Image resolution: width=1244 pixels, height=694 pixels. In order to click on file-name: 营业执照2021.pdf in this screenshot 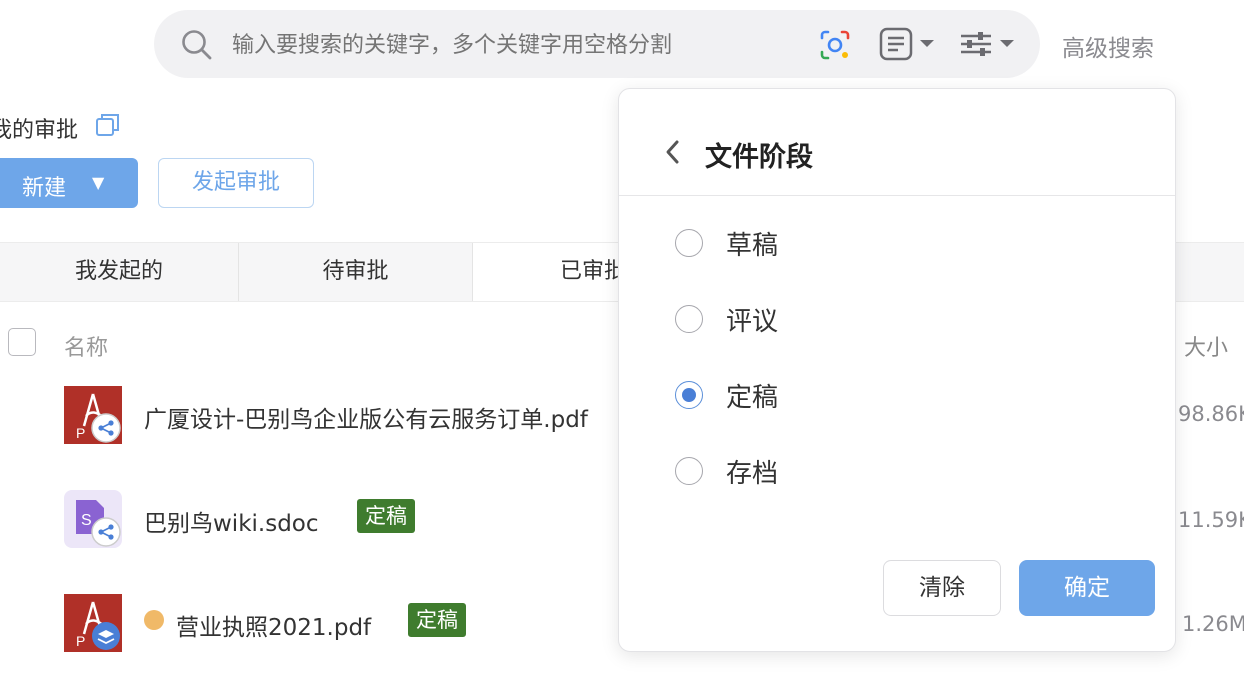, I will do `click(273, 625)`.